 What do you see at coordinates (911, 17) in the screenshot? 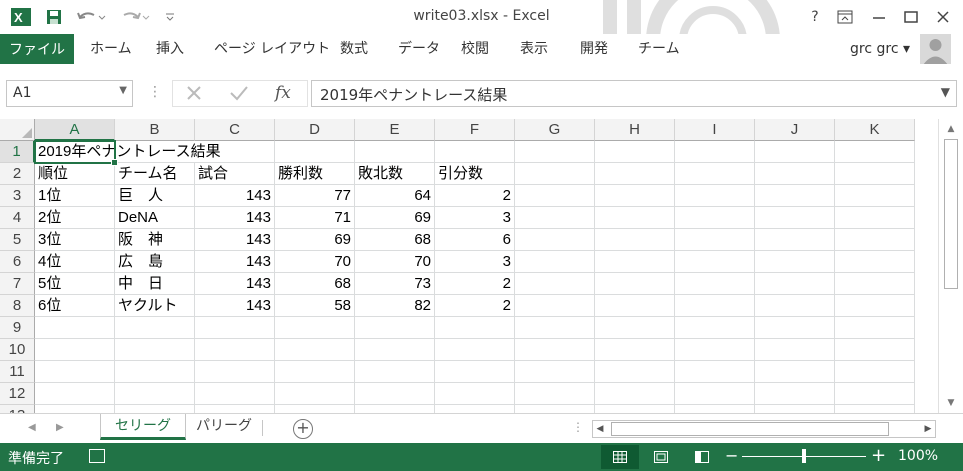
I see `maximize-icon` at bounding box center [911, 17].